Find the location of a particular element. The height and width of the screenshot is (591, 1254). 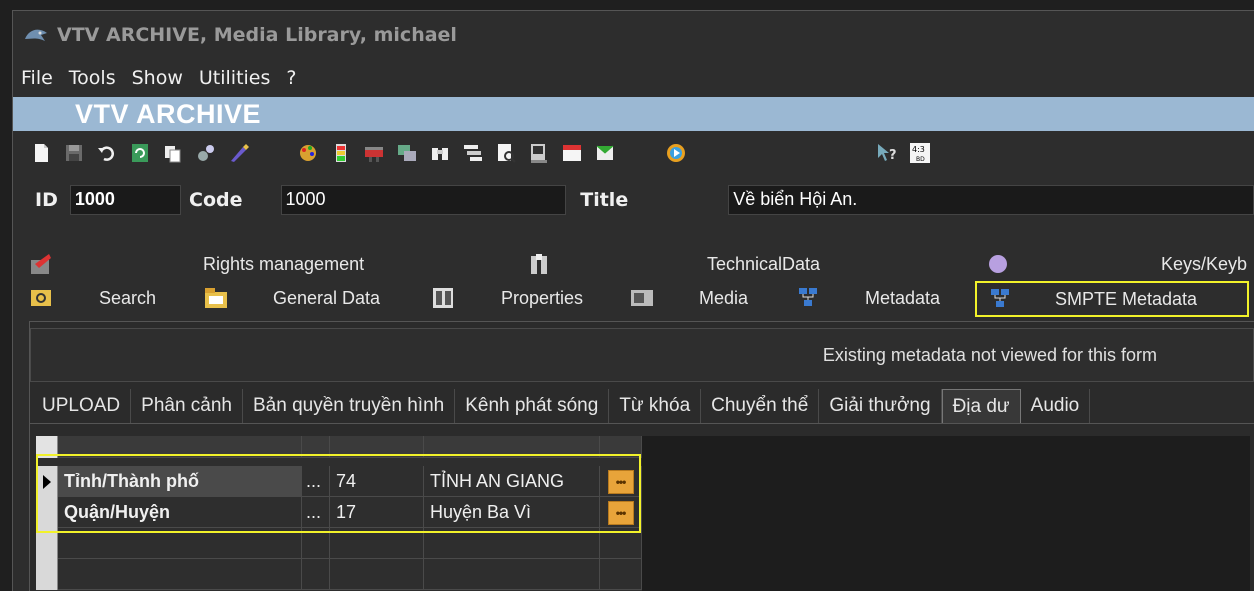

field-value: TỈNH AN GIANG is located at coordinates (512, 481).